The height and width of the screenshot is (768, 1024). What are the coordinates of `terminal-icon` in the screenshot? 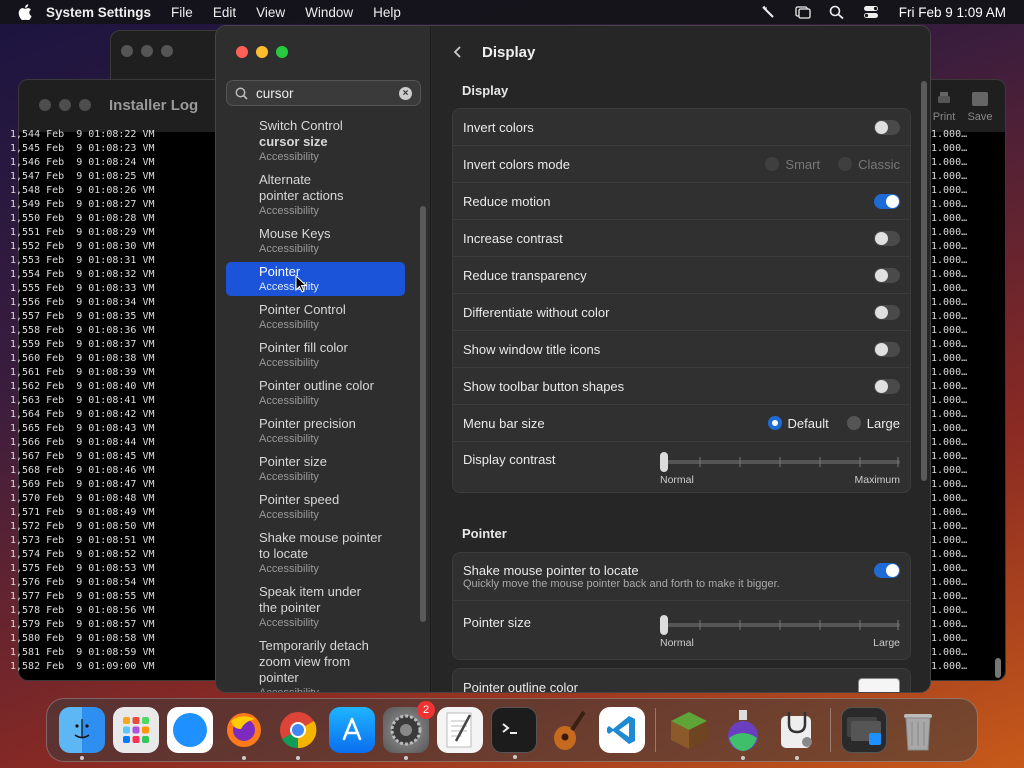 It's located at (514, 733).